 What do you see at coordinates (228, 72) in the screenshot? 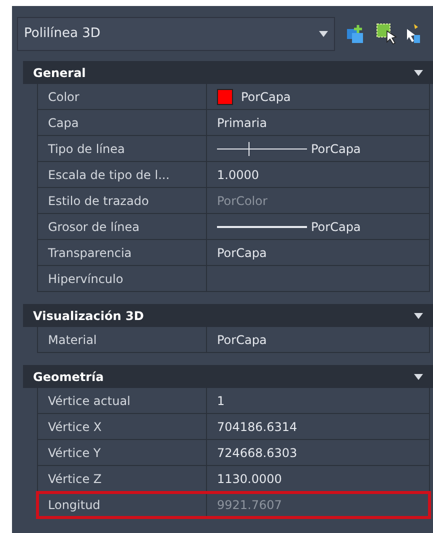
I see `section-header: General` at bounding box center [228, 72].